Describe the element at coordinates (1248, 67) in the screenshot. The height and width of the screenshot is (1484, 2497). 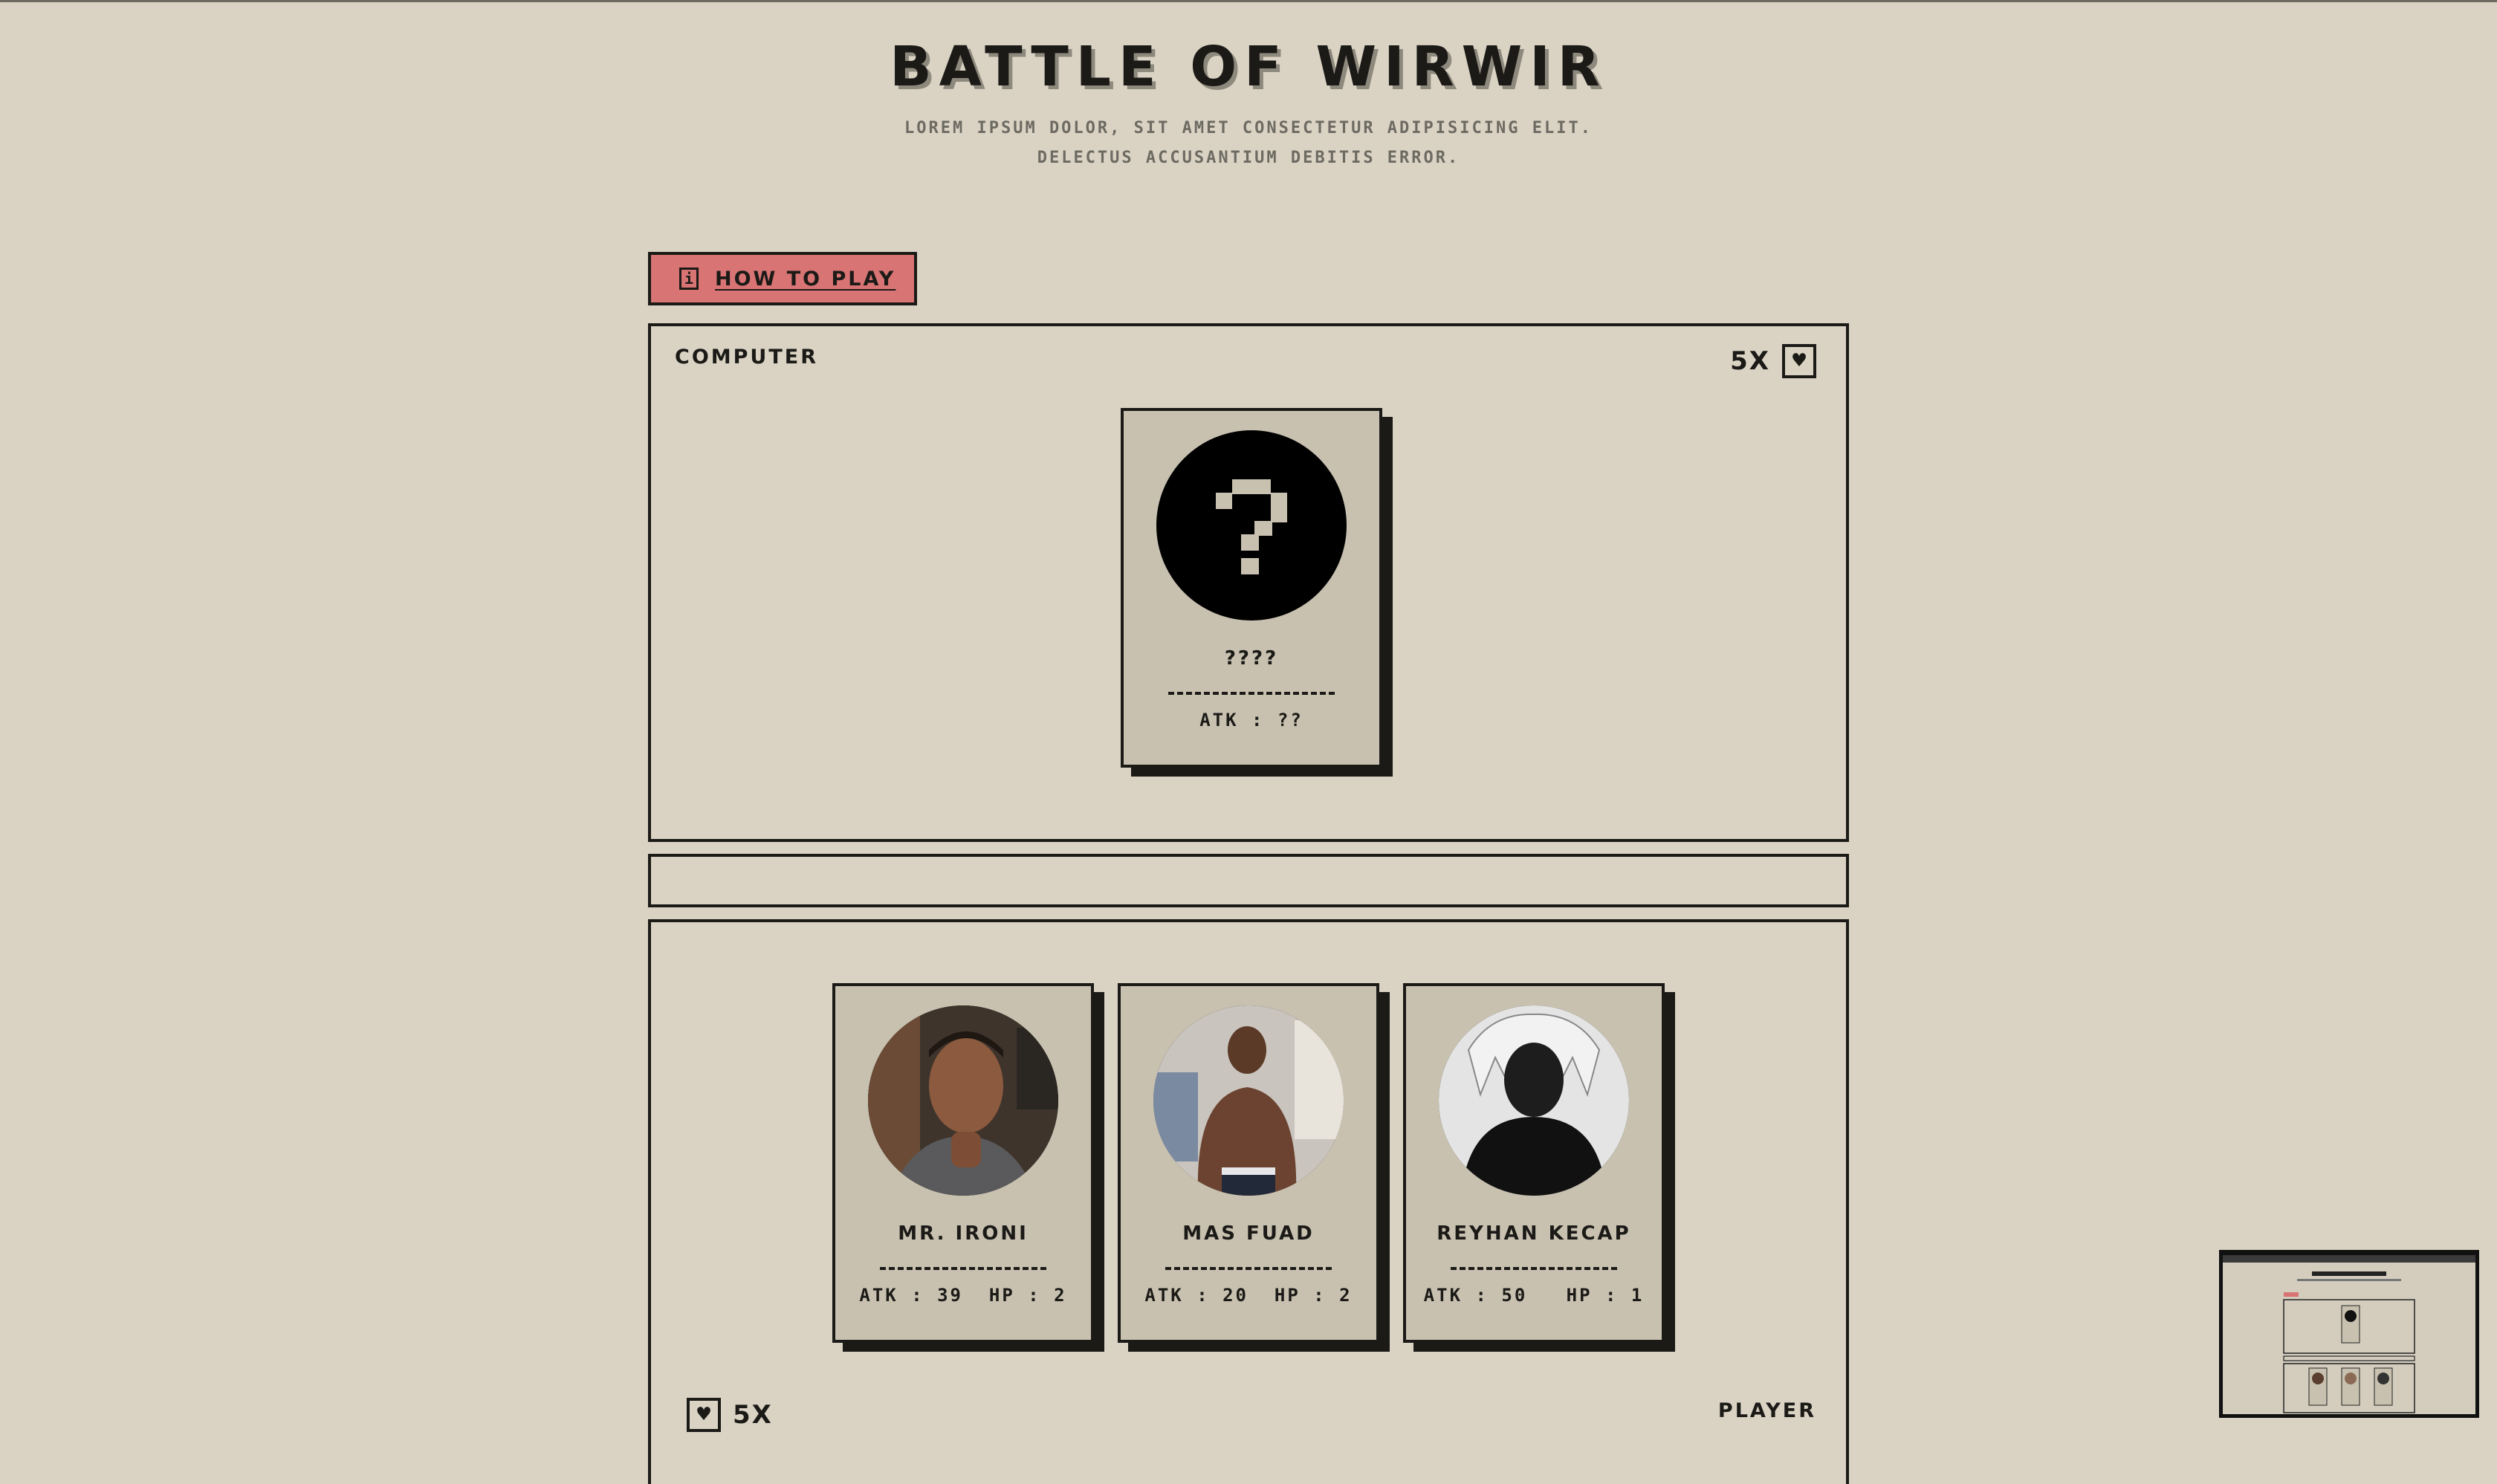
I see `game-title: BATTLE OF WIRWIR` at that location.